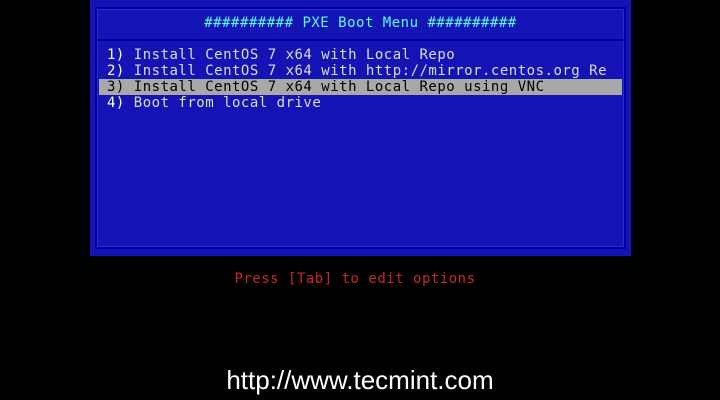  Describe the element at coordinates (355, 279) in the screenshot. I see `edit-options-hint: Press [Tab] to edit options` at that location.